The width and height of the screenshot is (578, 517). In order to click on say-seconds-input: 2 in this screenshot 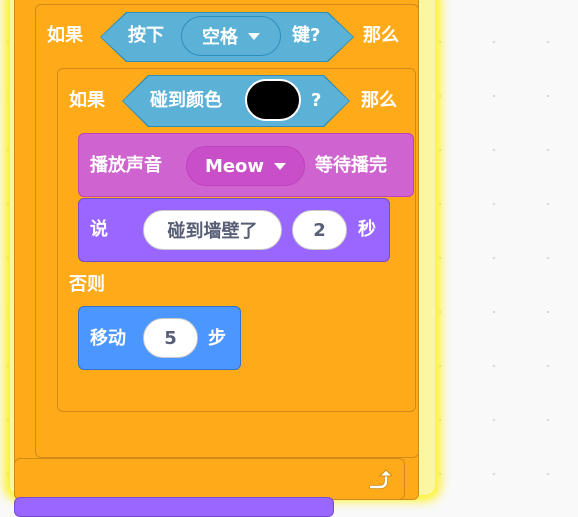, I will do `click(319, 230)`.